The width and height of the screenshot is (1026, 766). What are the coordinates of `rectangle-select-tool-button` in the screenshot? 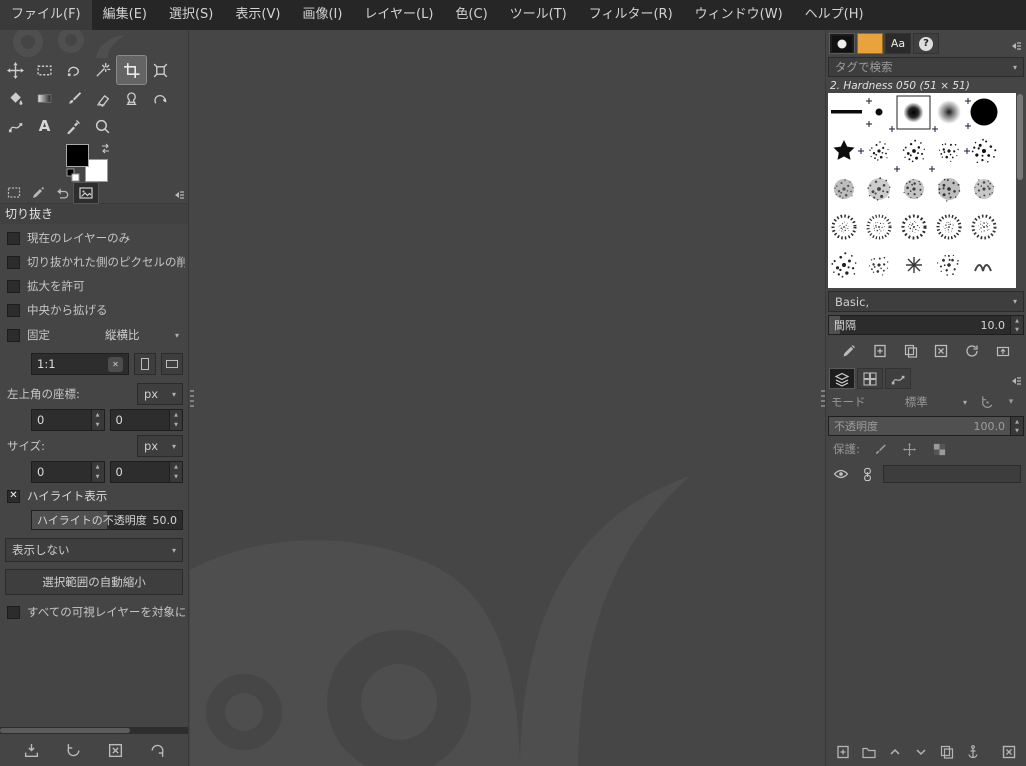 It's located at (44, 70).